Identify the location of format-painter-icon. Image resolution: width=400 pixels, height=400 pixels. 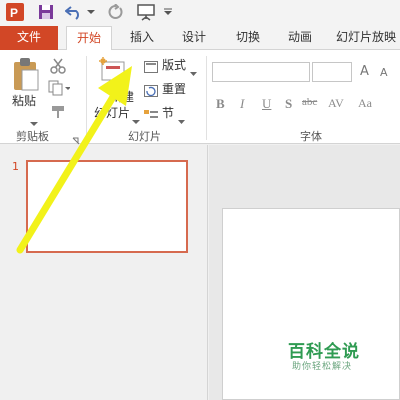
(58, 113).